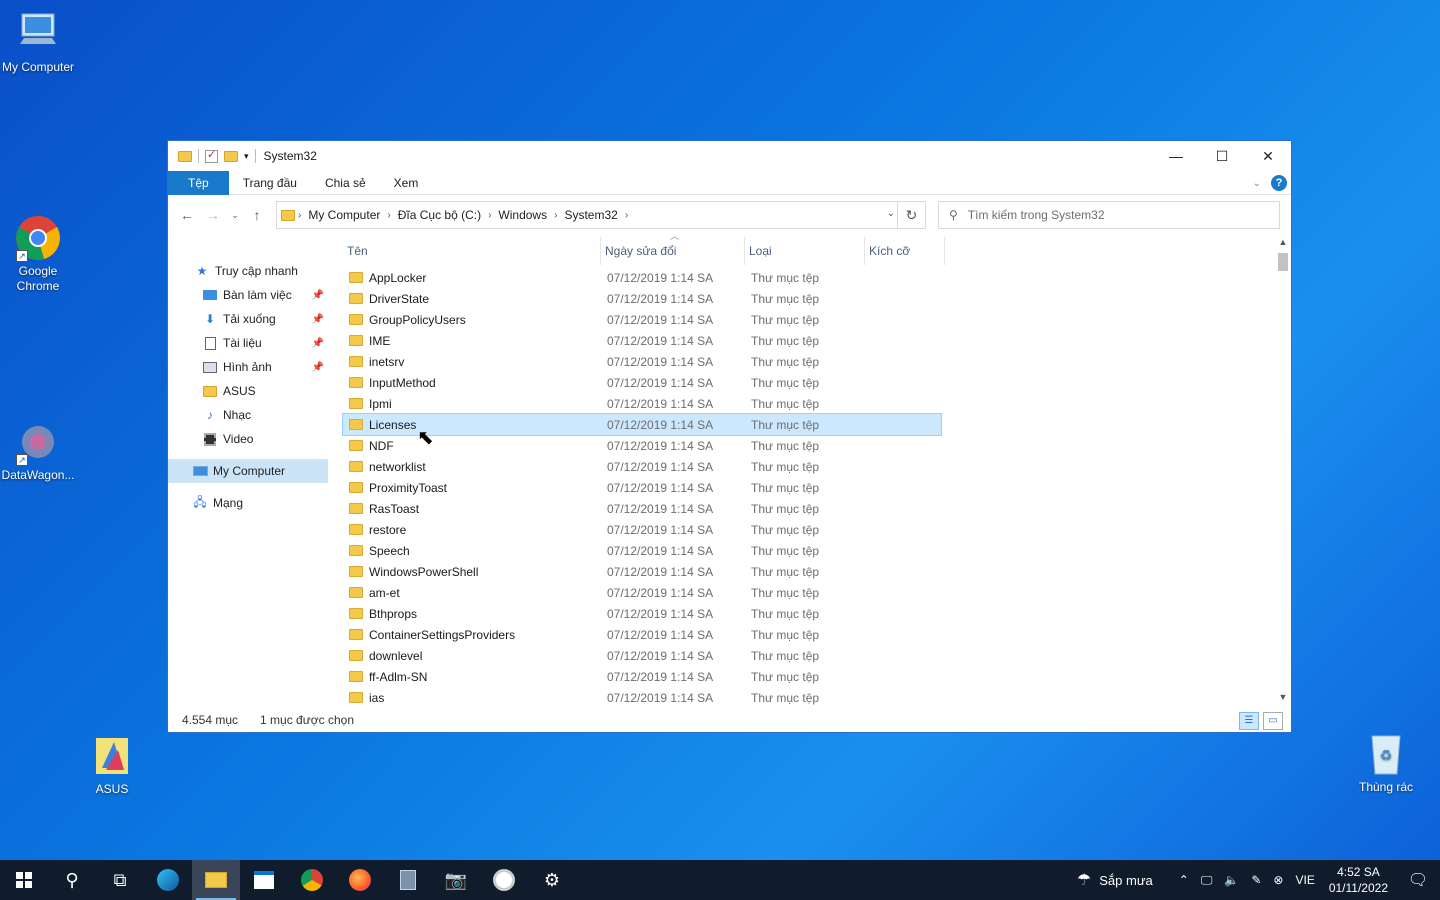 The height and width of the screenshot is (900, 1440). Describe the element at coordinates (248, 439) in the screenshot. I see `nav-item-video: Video` at that location.